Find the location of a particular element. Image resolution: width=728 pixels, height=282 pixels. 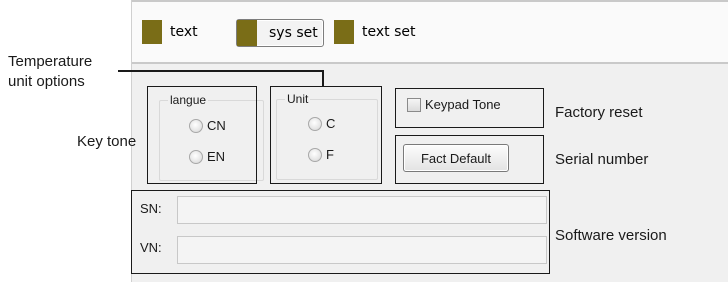

tab-text-set-label: text set is located at coordinates (389, 32).